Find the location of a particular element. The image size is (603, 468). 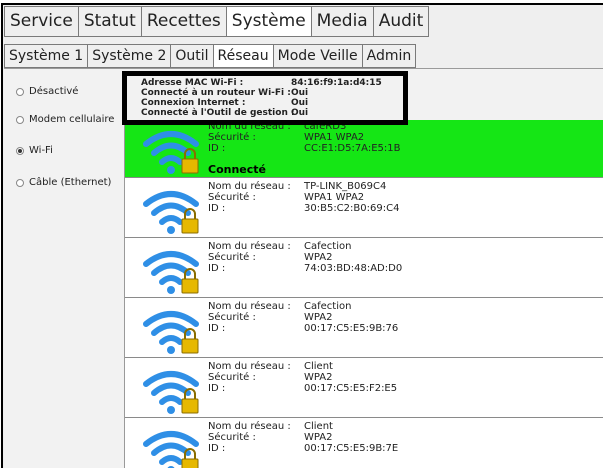

radio-cable-ethernet: Câble (Ethernet) is located at coordinates (68, 182).